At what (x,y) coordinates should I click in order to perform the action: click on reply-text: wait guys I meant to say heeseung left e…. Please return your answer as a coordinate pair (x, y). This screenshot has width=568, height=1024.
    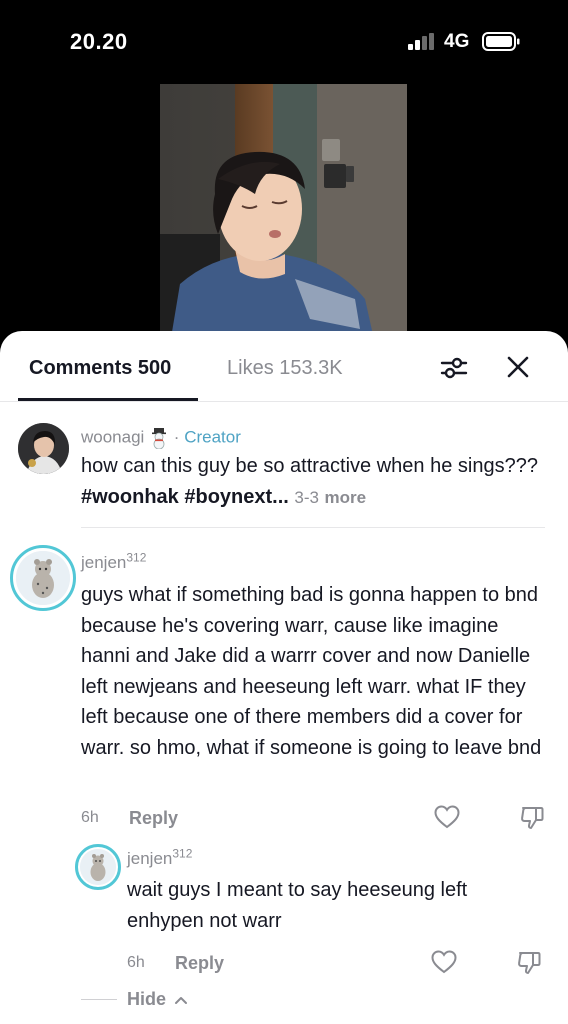
    Looking at the image, I should click on (297, 905).